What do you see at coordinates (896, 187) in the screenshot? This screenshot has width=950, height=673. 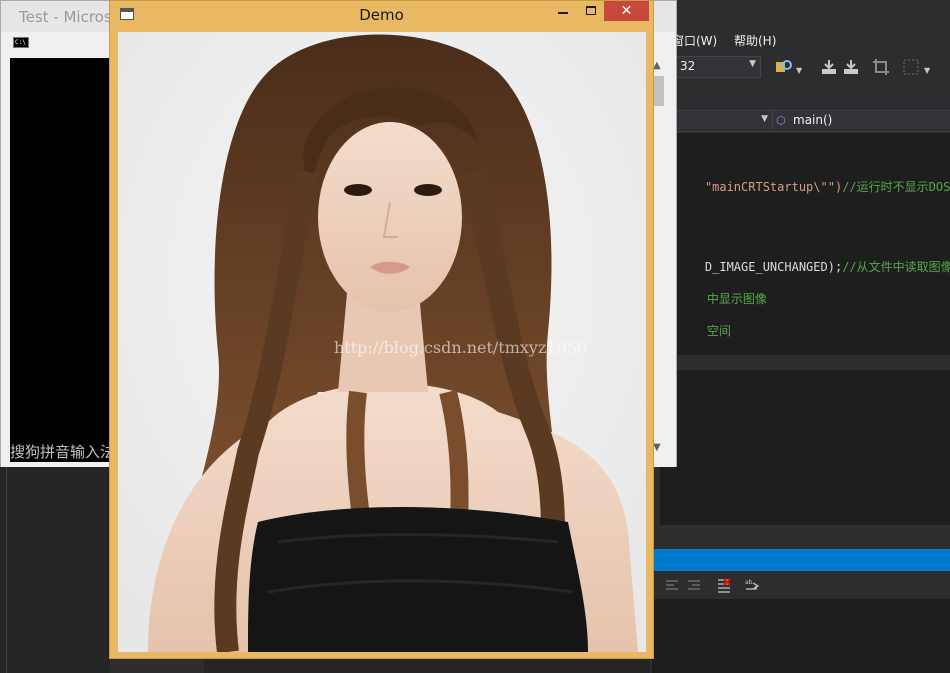 I see `code-comment: //运行时不显示DOS框` at bounding box center [896, 187].